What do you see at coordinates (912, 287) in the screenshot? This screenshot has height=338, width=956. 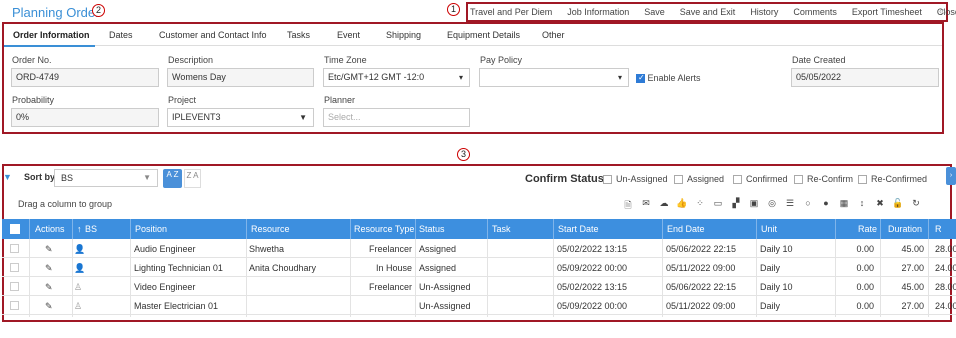 I see `cell-duration: 45.00` at bounding box center [912, 287].